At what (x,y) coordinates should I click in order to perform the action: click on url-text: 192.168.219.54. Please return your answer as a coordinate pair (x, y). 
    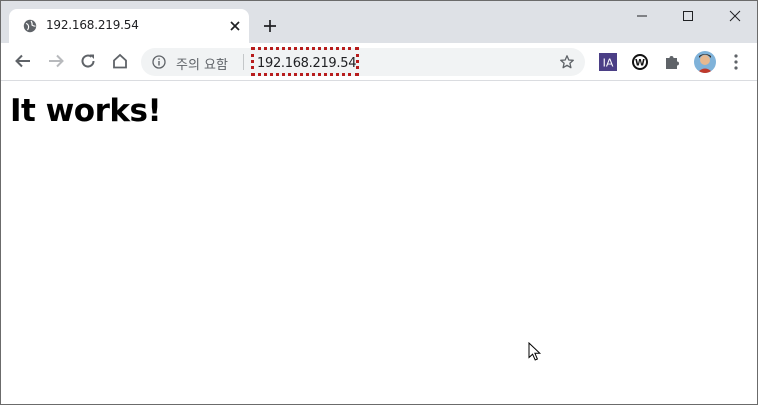
    Looking at the image, I should click on (306, 63).